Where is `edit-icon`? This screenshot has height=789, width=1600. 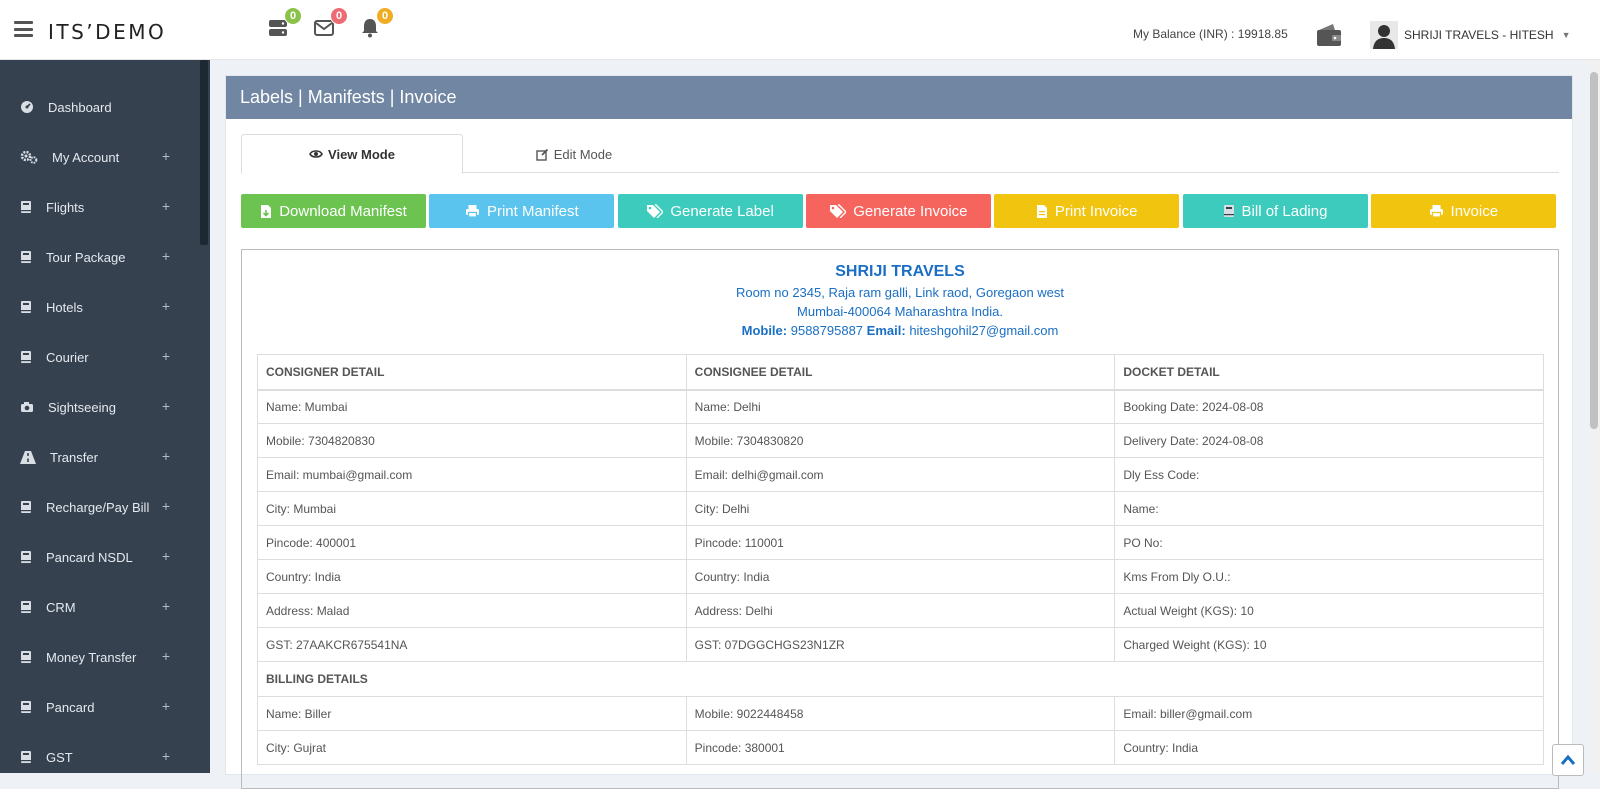
edit-icon is located at coordinates (542, 154).